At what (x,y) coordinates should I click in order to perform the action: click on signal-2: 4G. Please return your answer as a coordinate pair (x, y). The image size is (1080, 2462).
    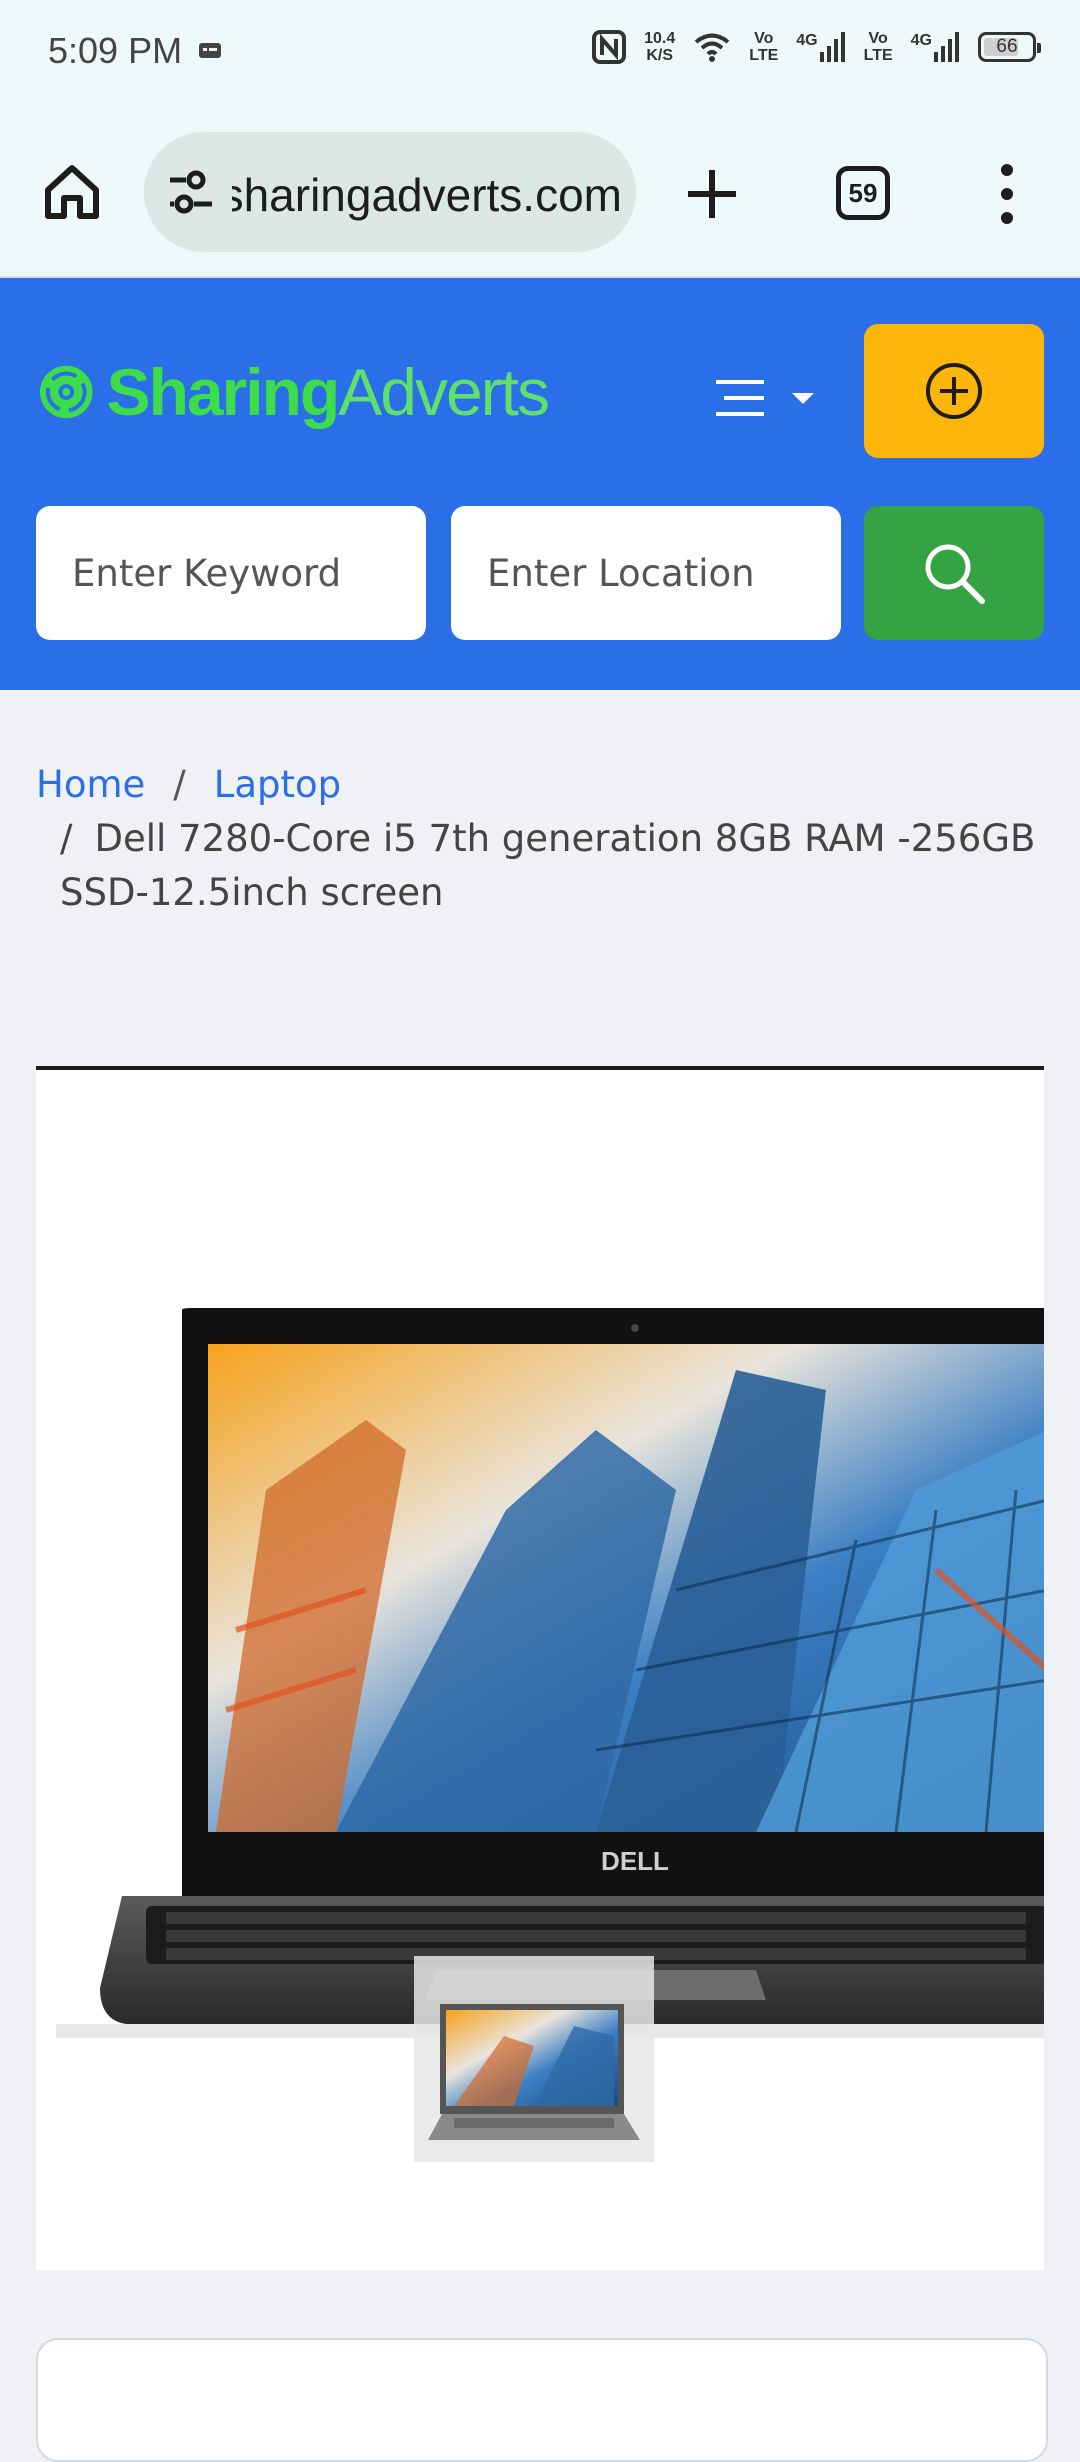
    Looking at the image, I should click on (935, 47).